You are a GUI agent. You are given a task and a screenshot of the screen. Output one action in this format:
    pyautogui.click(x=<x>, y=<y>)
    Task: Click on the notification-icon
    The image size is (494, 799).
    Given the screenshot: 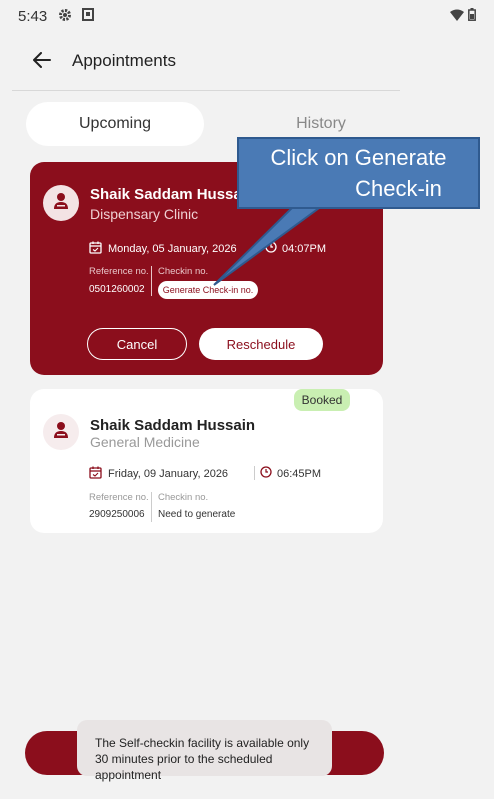 What is the action you would take?
    pyautogui.click(x=88, y=17)
    